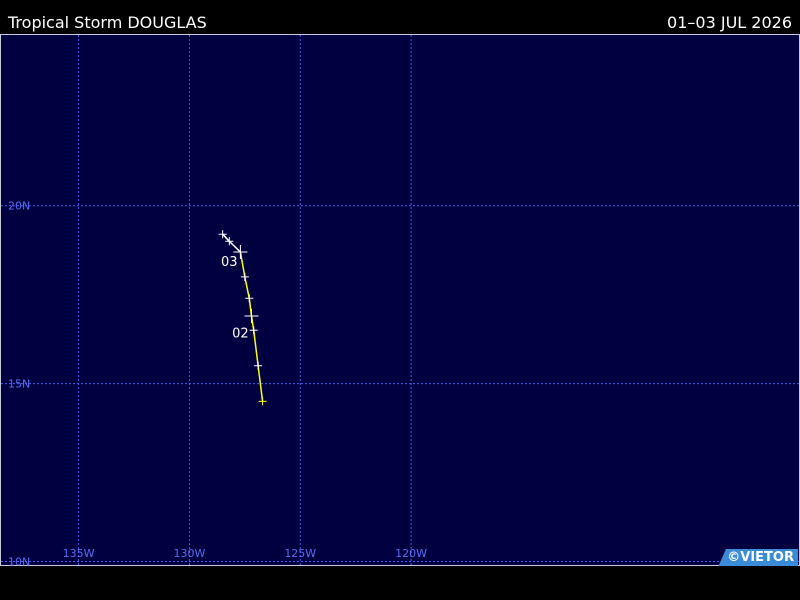  What do you see at coordinates (189, 553) in the screenshot?
I see `longitude-label: 130W` at bounding box center [189, 553].